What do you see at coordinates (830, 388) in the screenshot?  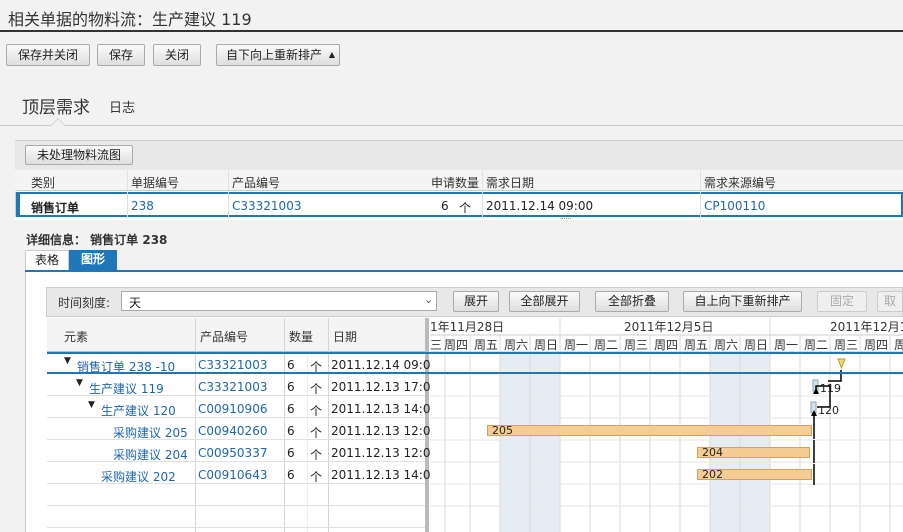 I see `gantt-marker-label: 119` at bounding box center [830, 388].